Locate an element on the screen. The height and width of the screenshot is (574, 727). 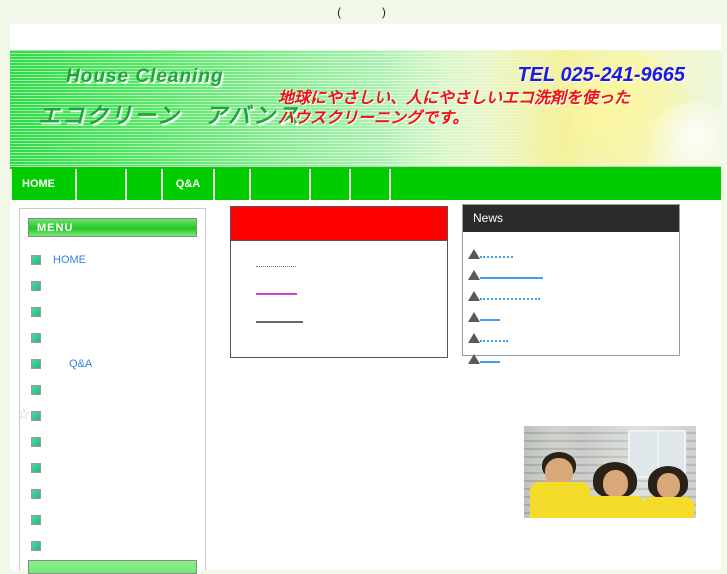
logo-japanese-text: エコクリーン アバンス is located at coordinates (169, 115).